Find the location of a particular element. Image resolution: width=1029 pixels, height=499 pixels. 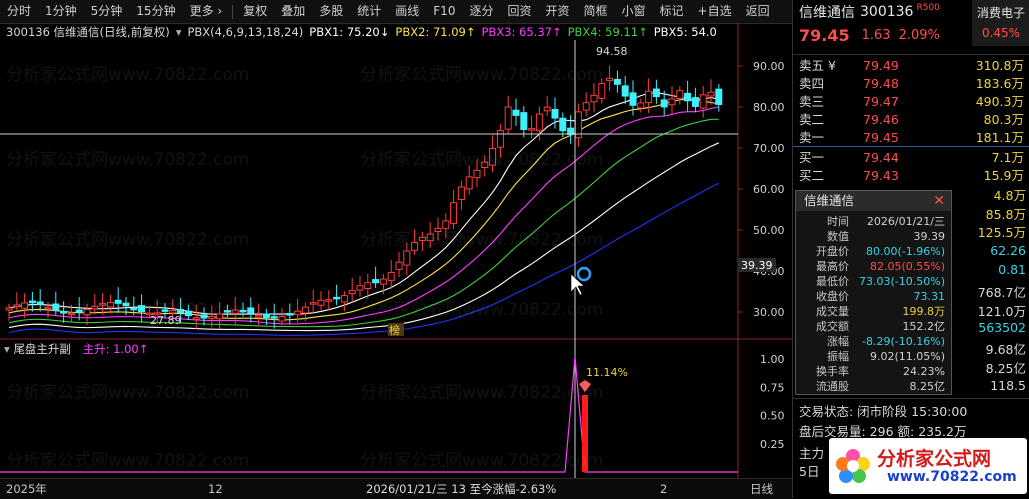

price-axis-label: 70.00 is located at coordinates (769, 148).